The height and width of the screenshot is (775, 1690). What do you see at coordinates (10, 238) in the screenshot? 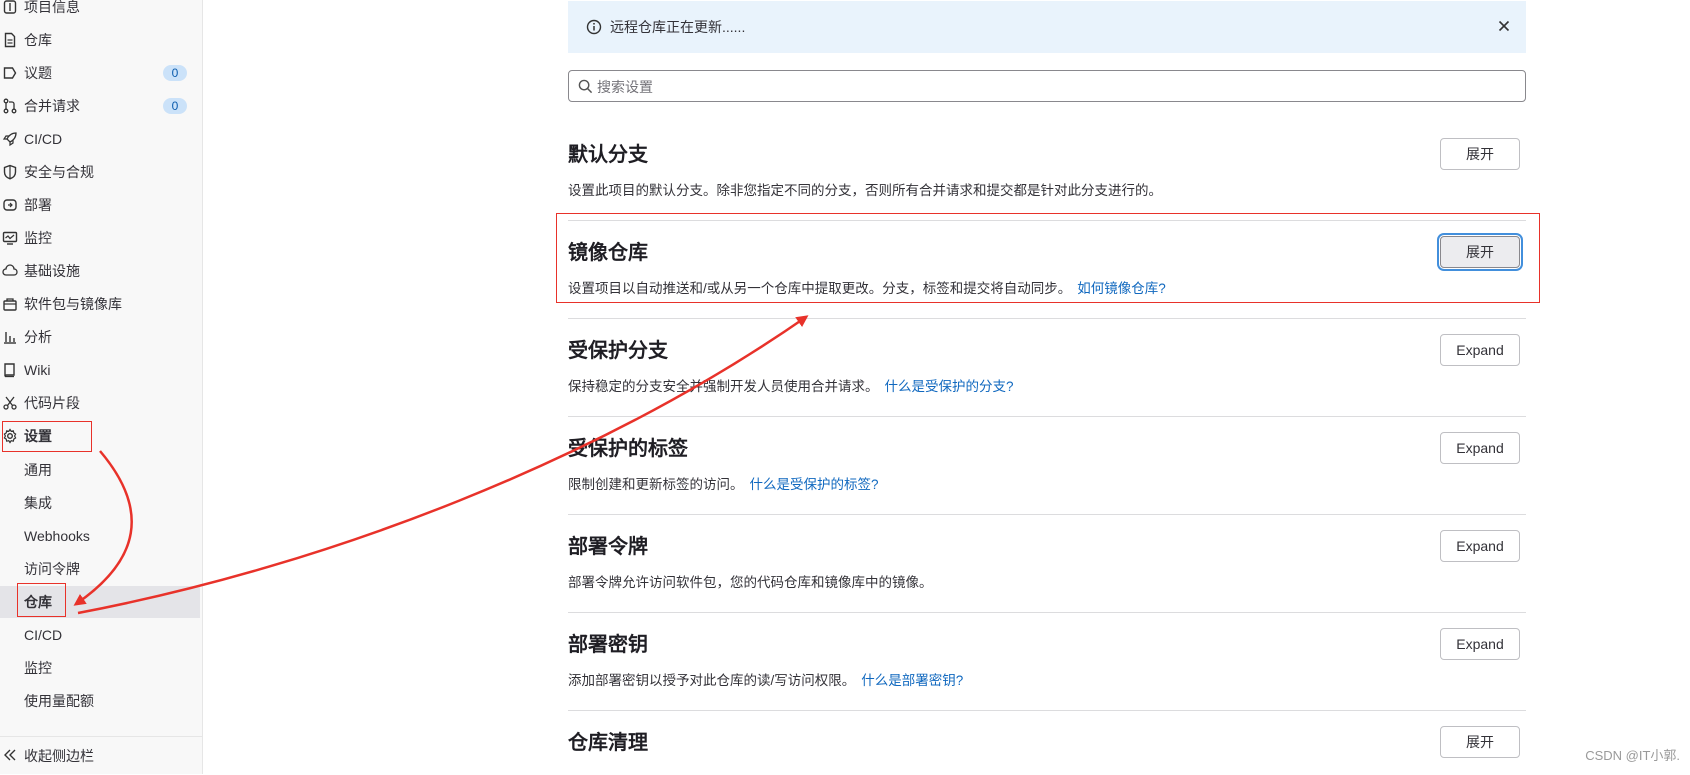
I see `monitor-icon` at bounding box center [10, 238].